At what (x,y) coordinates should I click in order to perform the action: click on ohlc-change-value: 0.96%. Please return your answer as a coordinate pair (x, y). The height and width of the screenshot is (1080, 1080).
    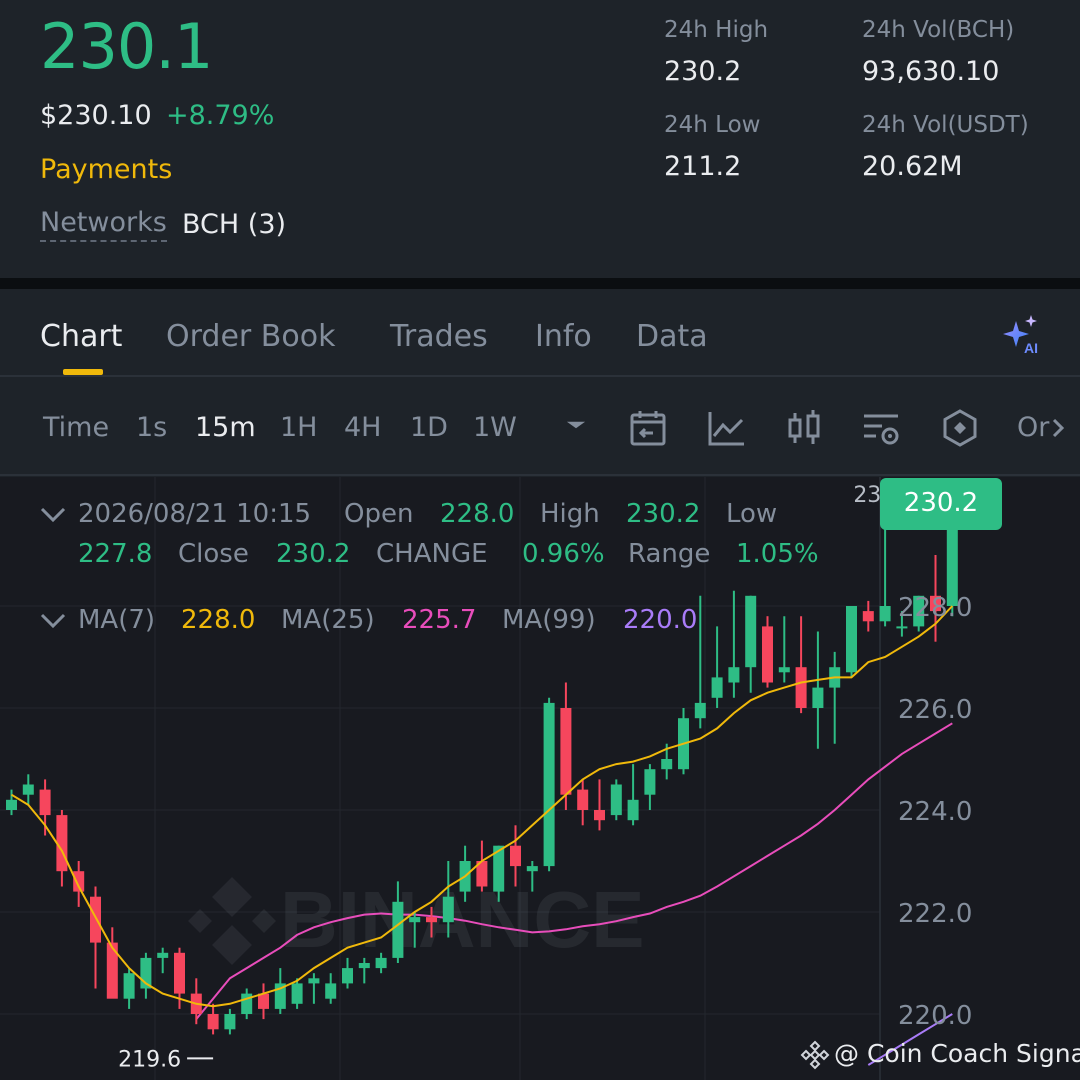
    Looking at the image, I should click on (563, 554).